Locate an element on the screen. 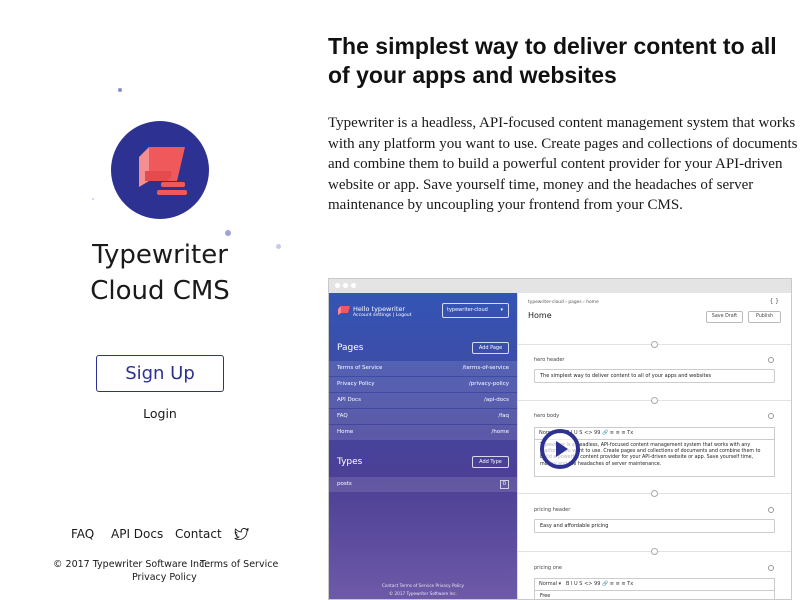 The width and height of the screenshot is (800, 600). workspace-select: typewriter-cloud ▾ is located at coordinates (475, 310).